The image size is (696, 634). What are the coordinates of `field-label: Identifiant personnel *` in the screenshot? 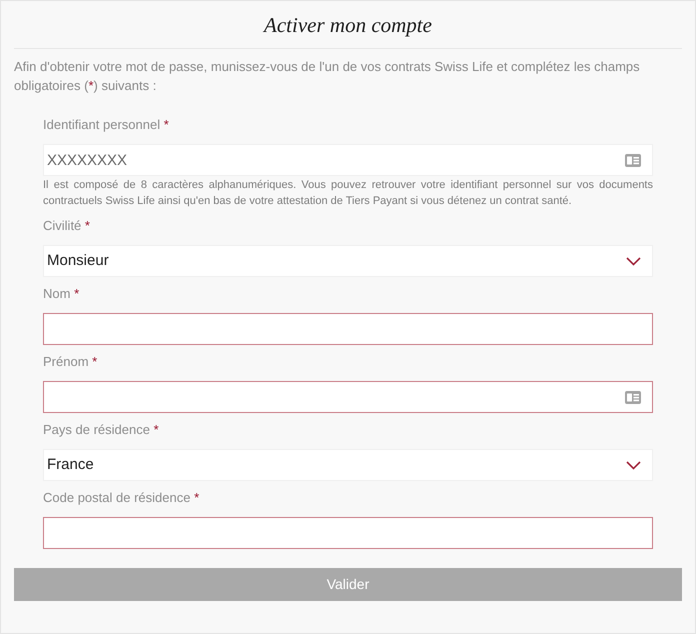 It's located at (106, 125).